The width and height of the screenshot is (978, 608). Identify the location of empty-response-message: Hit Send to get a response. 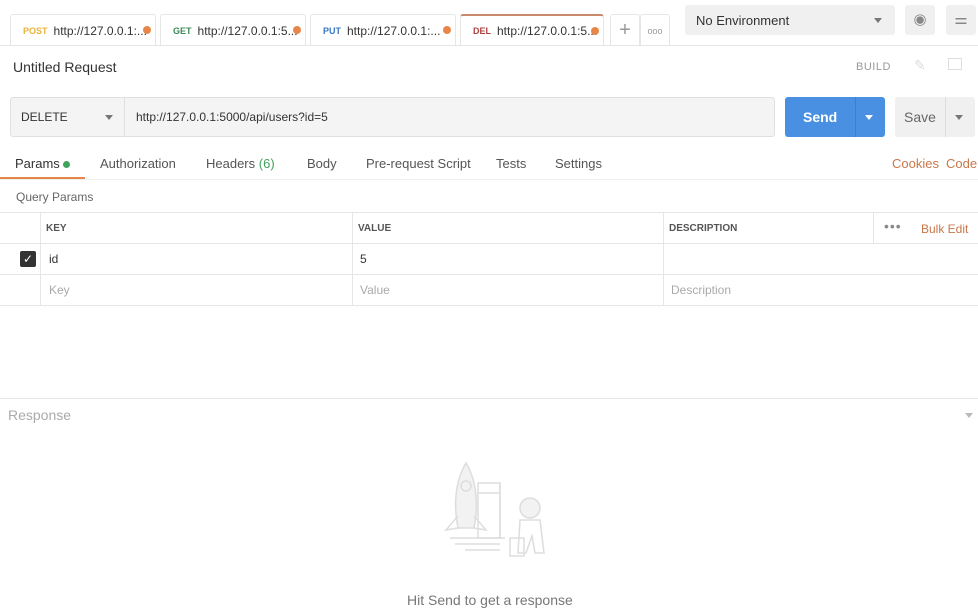
(490, 600).